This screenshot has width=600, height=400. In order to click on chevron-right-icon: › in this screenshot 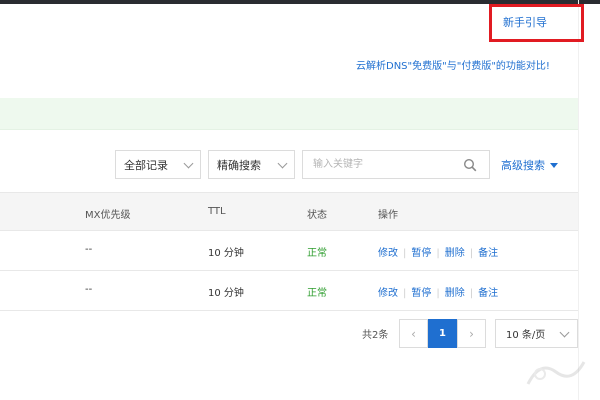, I will do `click(471, 333)`.